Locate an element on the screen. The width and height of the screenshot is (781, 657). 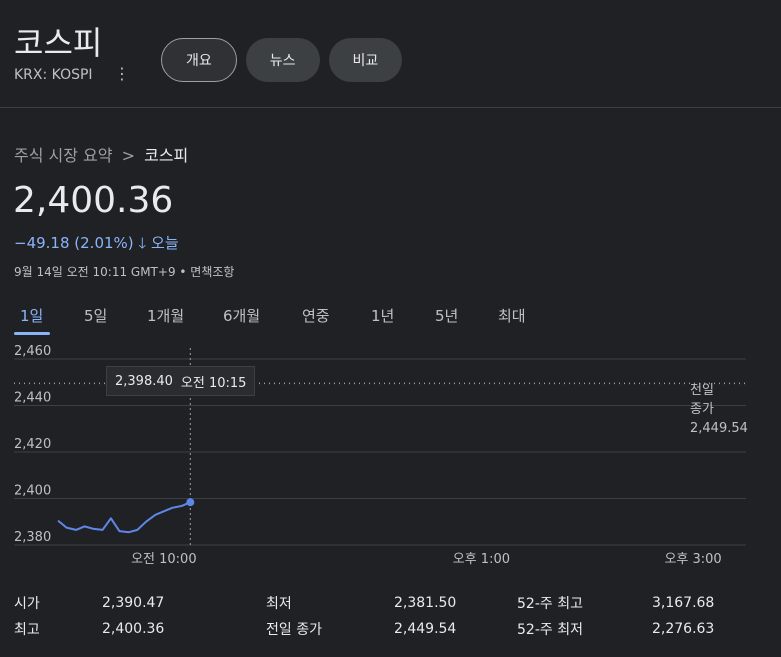
active-range-indicator is located at coordinates (32, 333).